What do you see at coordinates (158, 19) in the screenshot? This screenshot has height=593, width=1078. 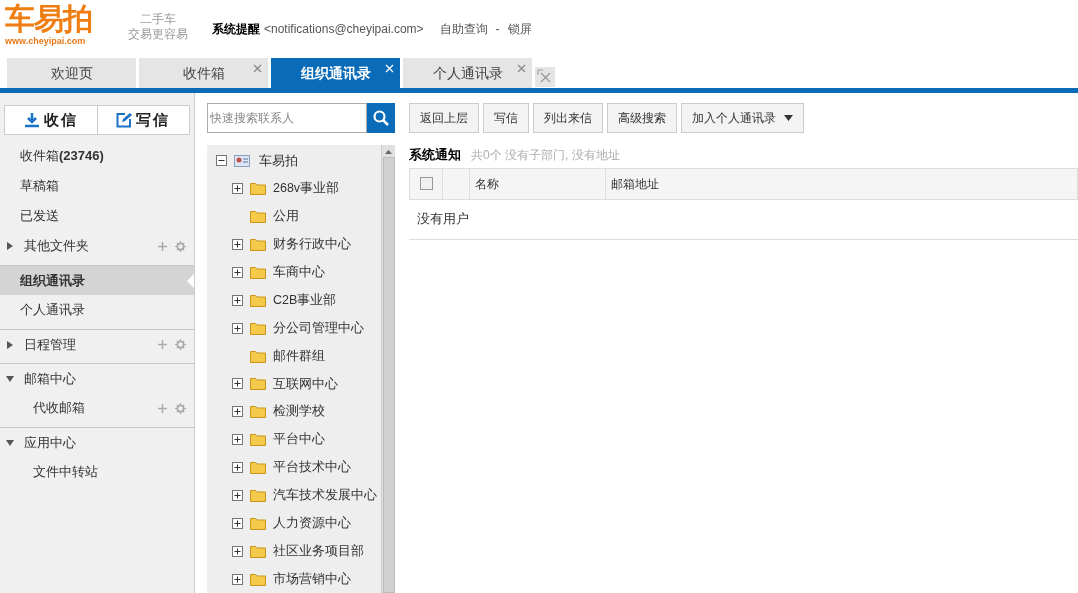 I see `slogan-text: 二手车` at bounding box center [158, 19].